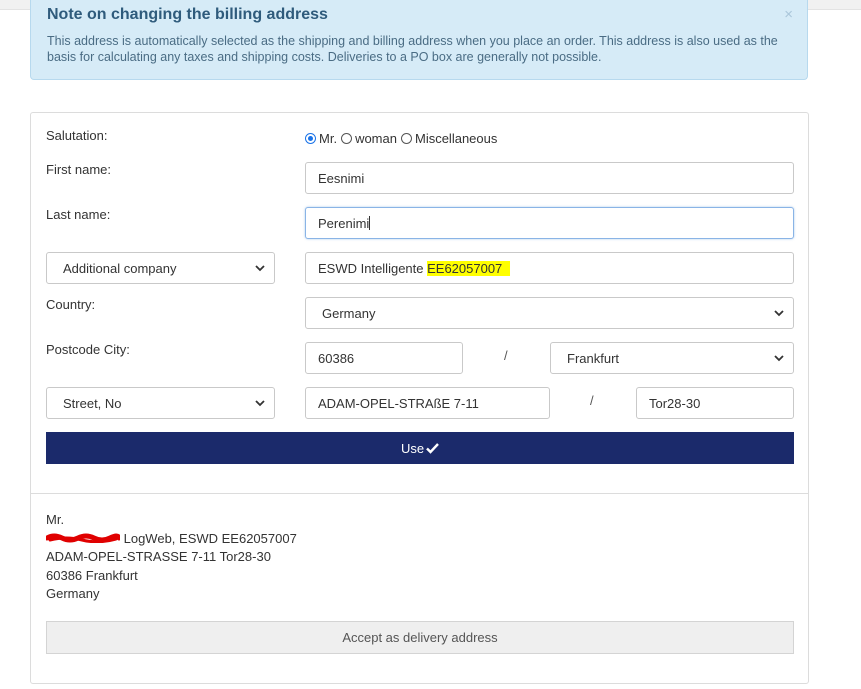  What do you see at coordinates (187, 14) in the screenshot?
I see `notice-title: Note on changing the billing address` at bounding box center [187, 14].